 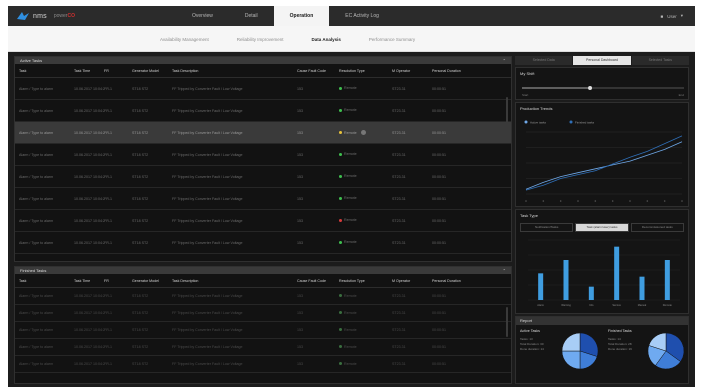 I want to click on task-type-chart: Alarm Warning Info Service Manual Remote, so click(x=604, y=273).